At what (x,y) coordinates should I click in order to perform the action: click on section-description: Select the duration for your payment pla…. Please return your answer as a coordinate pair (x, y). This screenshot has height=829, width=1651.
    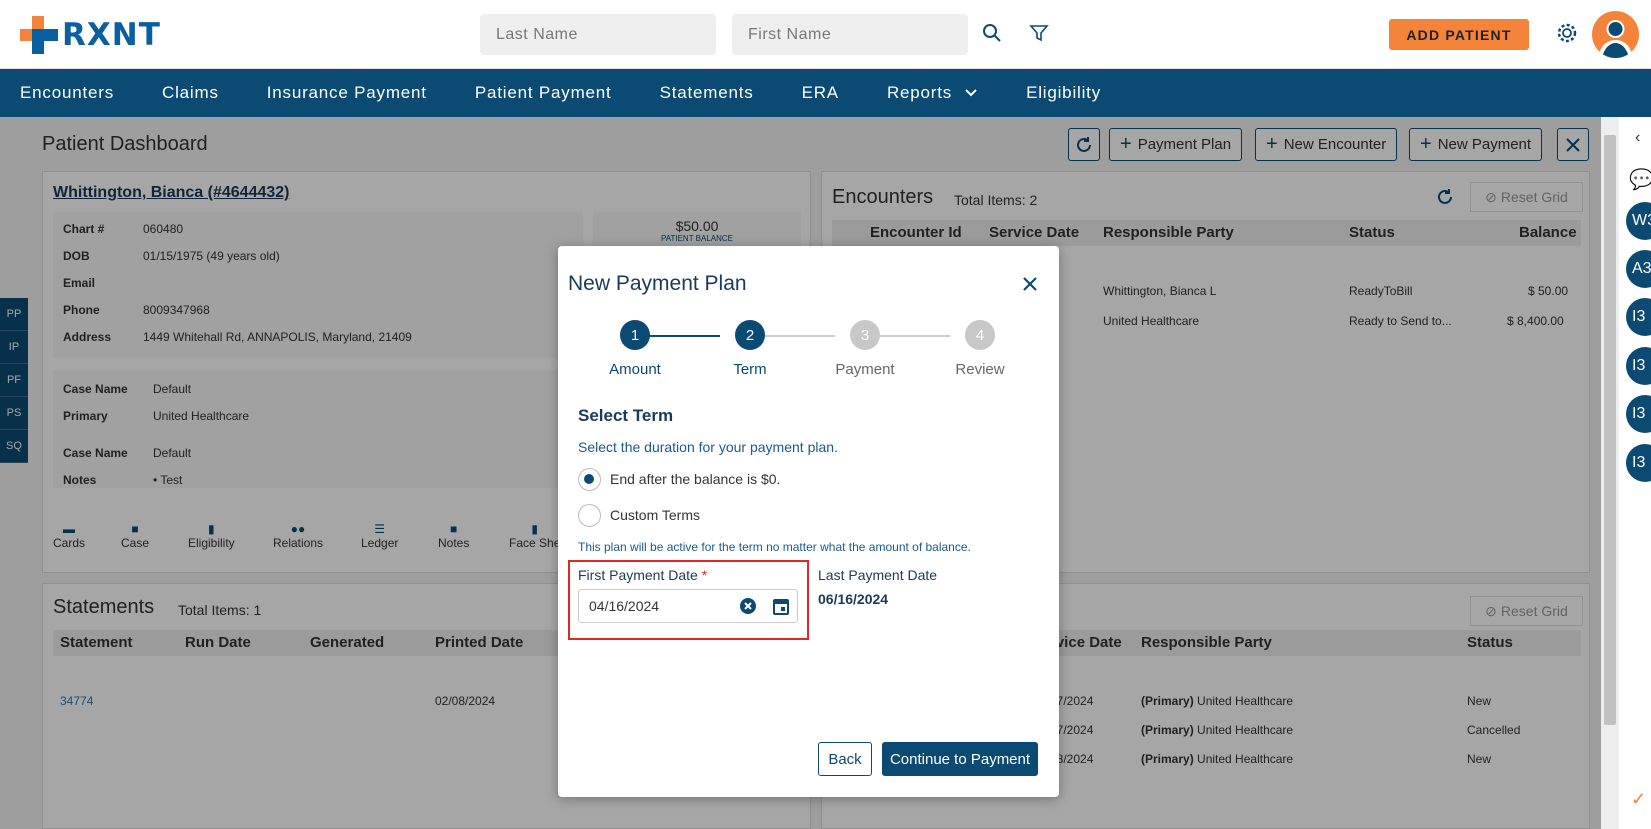
    Looking at the image, I should click on (708, 447).